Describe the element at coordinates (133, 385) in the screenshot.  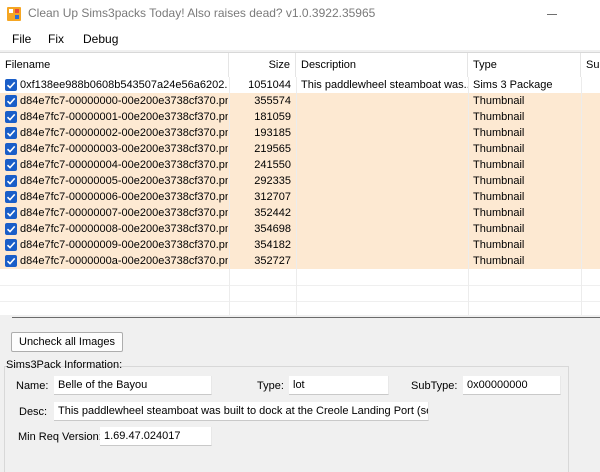
I see `name-field: Belle of the Bayou` at that location.